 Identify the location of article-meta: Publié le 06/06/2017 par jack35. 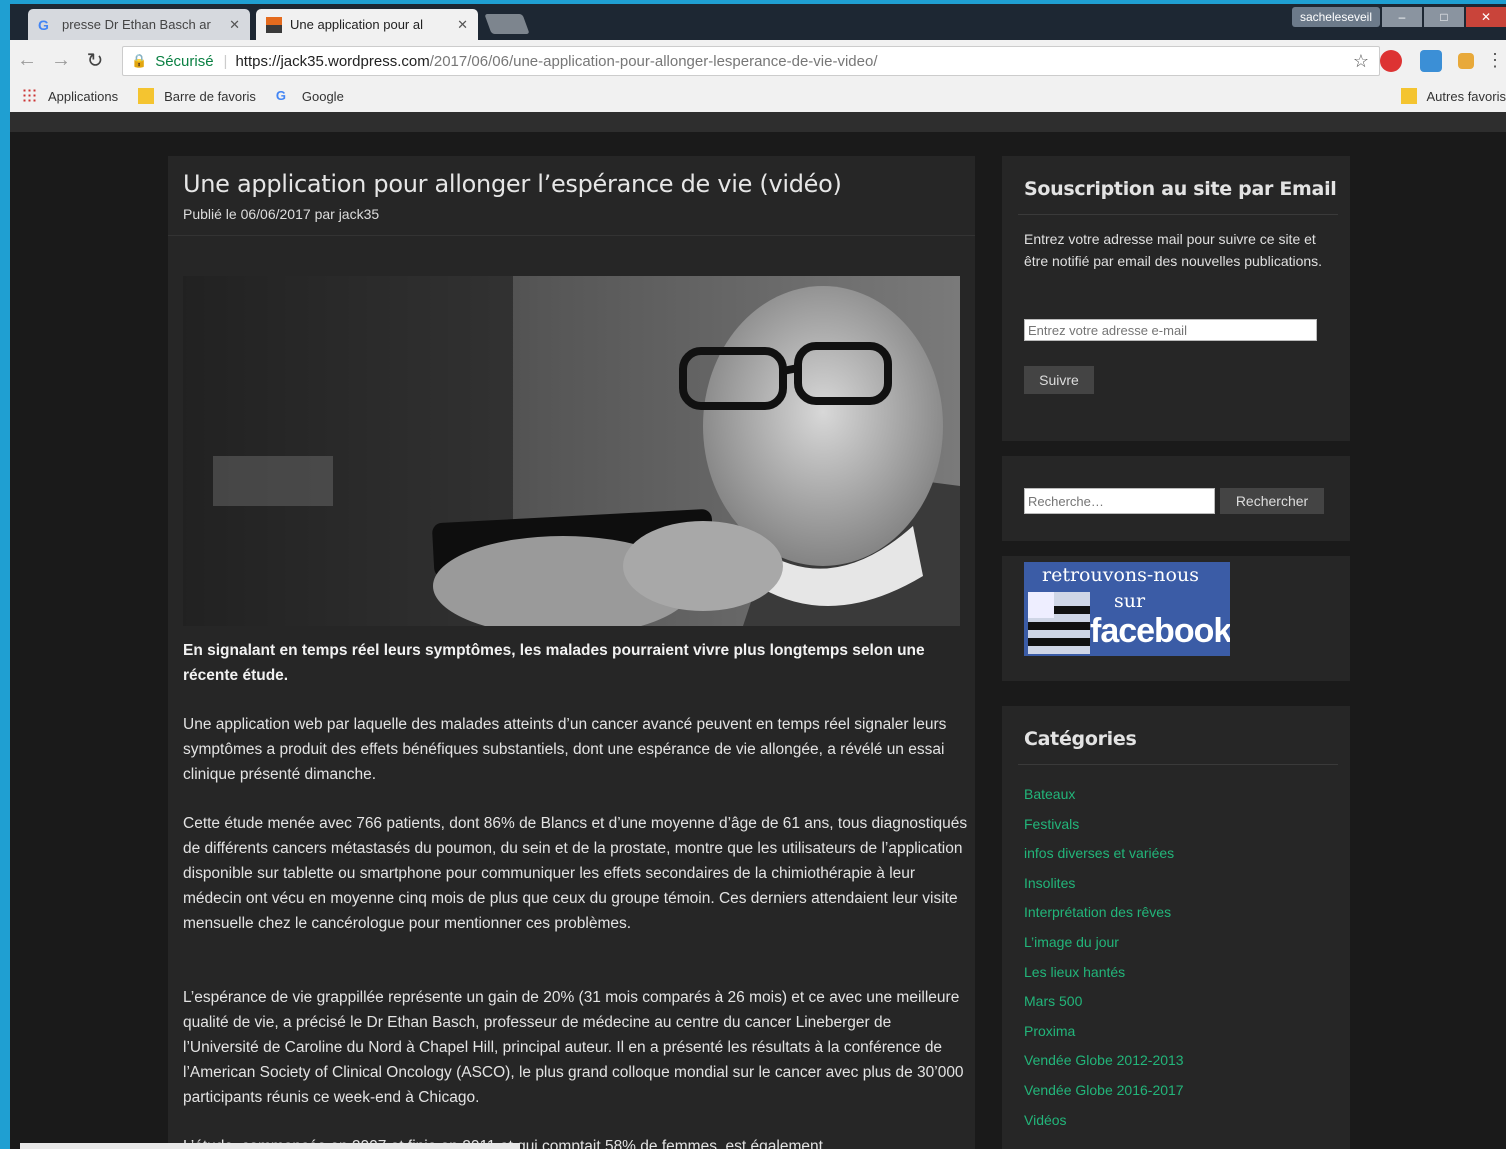
(281, 214).